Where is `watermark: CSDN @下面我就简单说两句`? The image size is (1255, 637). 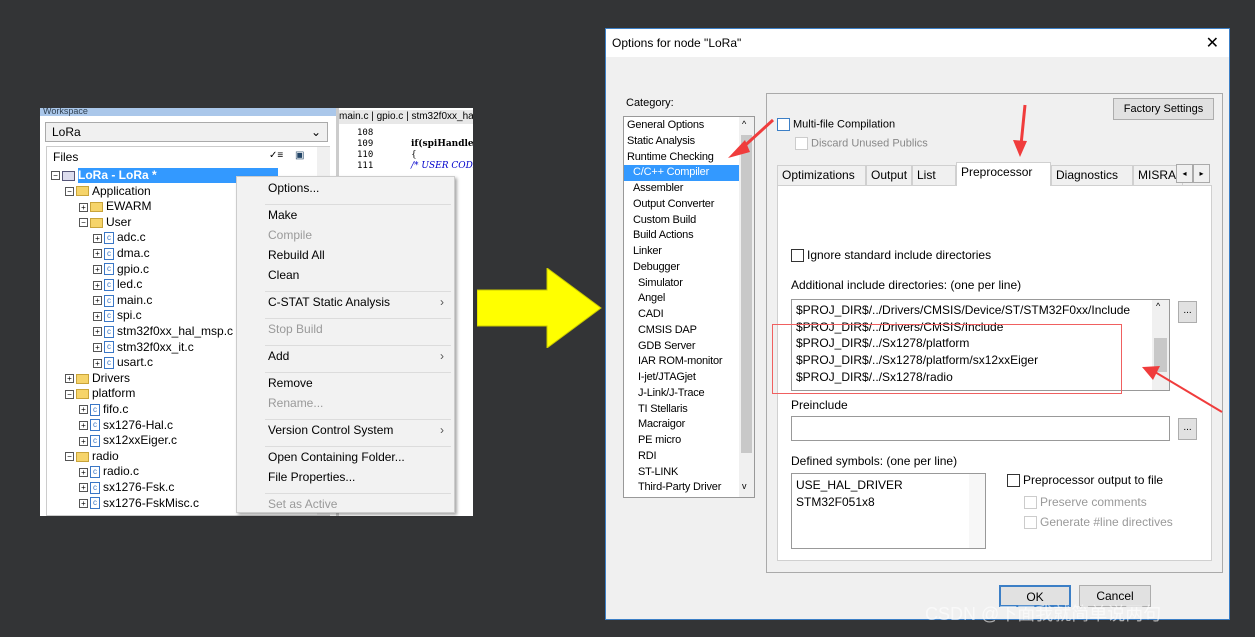
watermark: CSDN @下面我就简单说两句 is located at coordinates (1043, 614).